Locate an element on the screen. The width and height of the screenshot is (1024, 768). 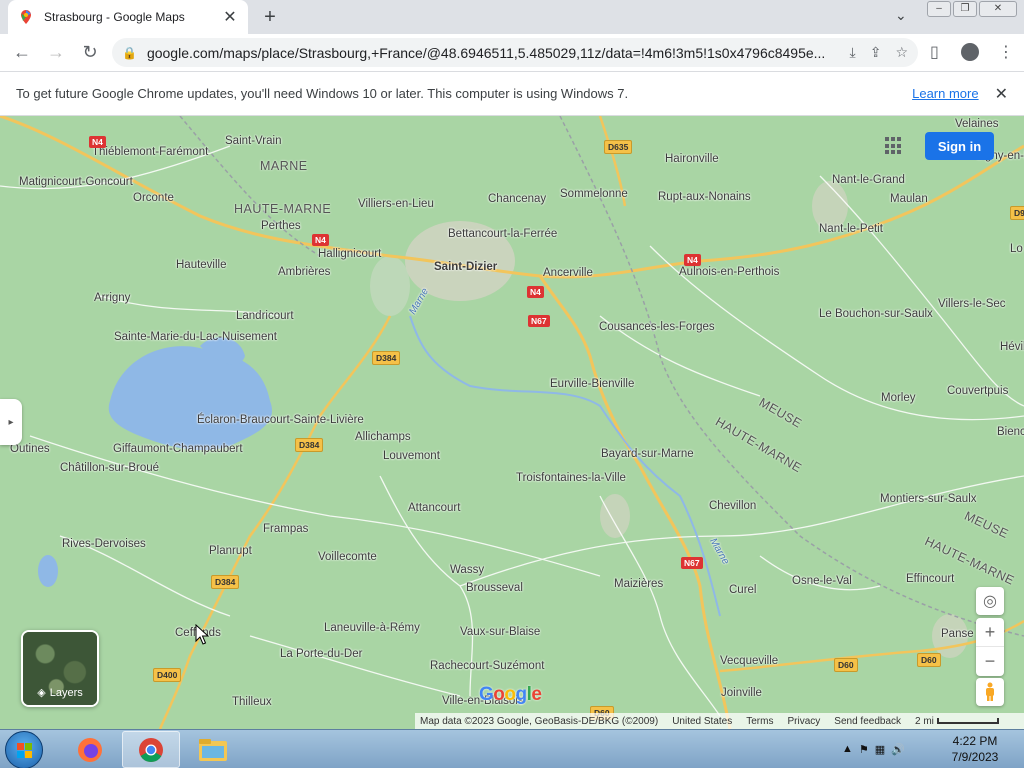
sign-in-button: Sign in is located at coordinates (959, 146).